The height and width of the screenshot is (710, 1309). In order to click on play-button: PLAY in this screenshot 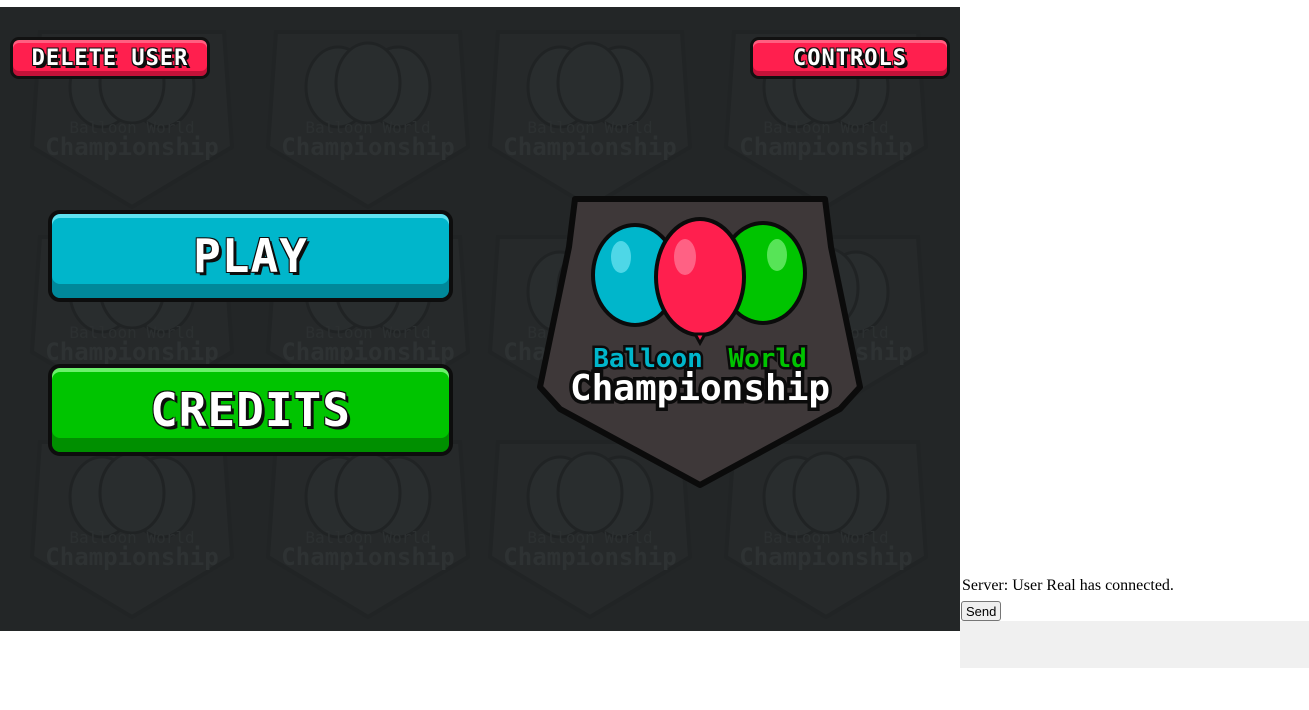, I will do `click(250, 256)`.